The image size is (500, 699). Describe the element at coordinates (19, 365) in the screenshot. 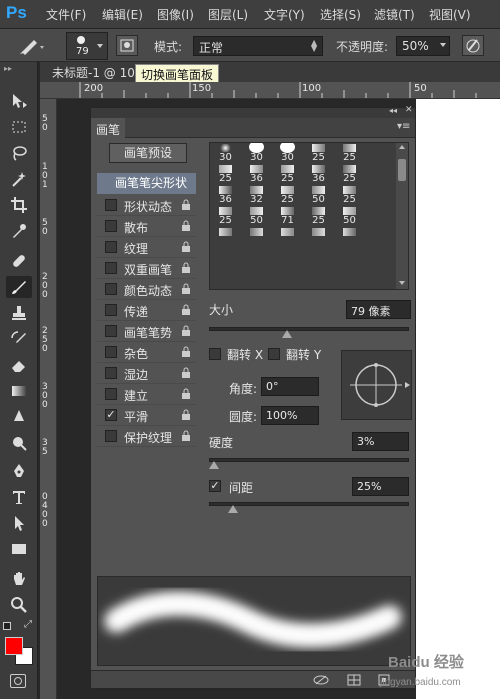

I see `eraser-tool` at that location.